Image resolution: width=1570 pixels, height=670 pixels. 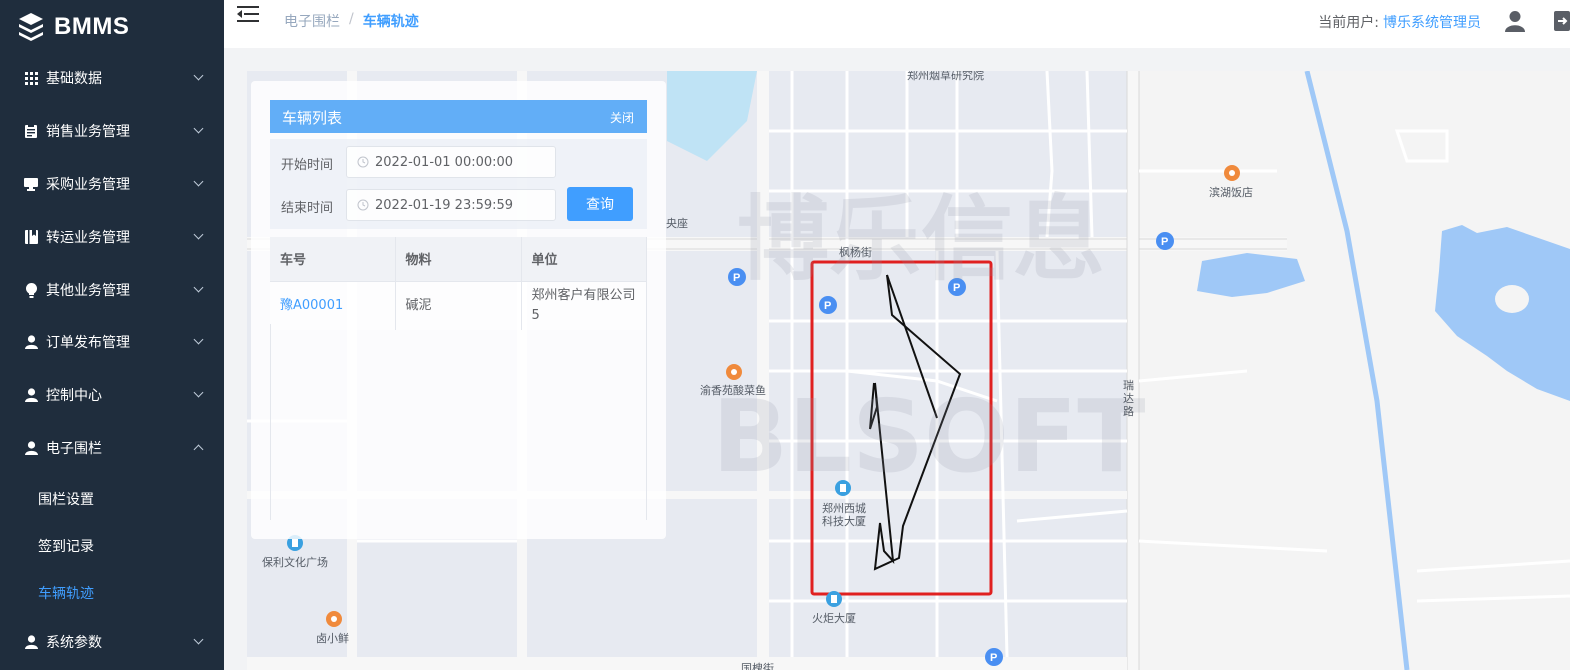 What do you see at coordinates (897, 24) in the screenshot?
I see `top-header: 电子围栏 / 车辆轨迹 当前用户: 博乐系统管理员` at bounding box center [897, 24].